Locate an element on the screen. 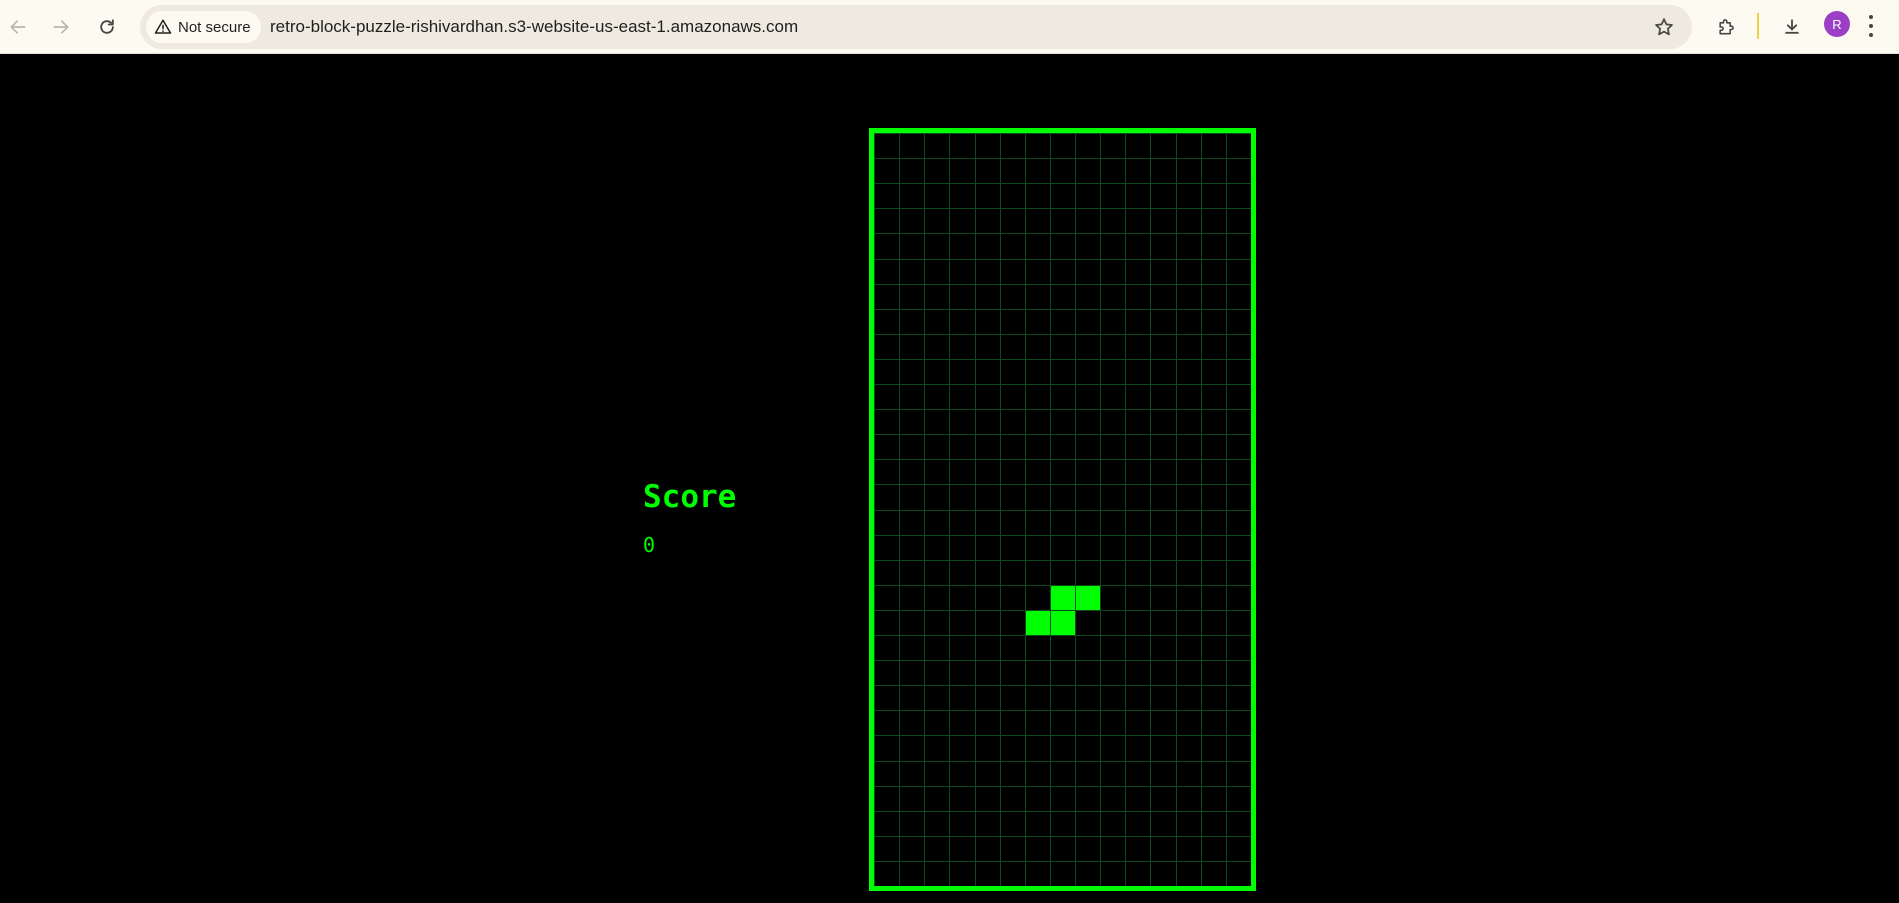  more-menu-icon is located at coordinates (1871, 26).